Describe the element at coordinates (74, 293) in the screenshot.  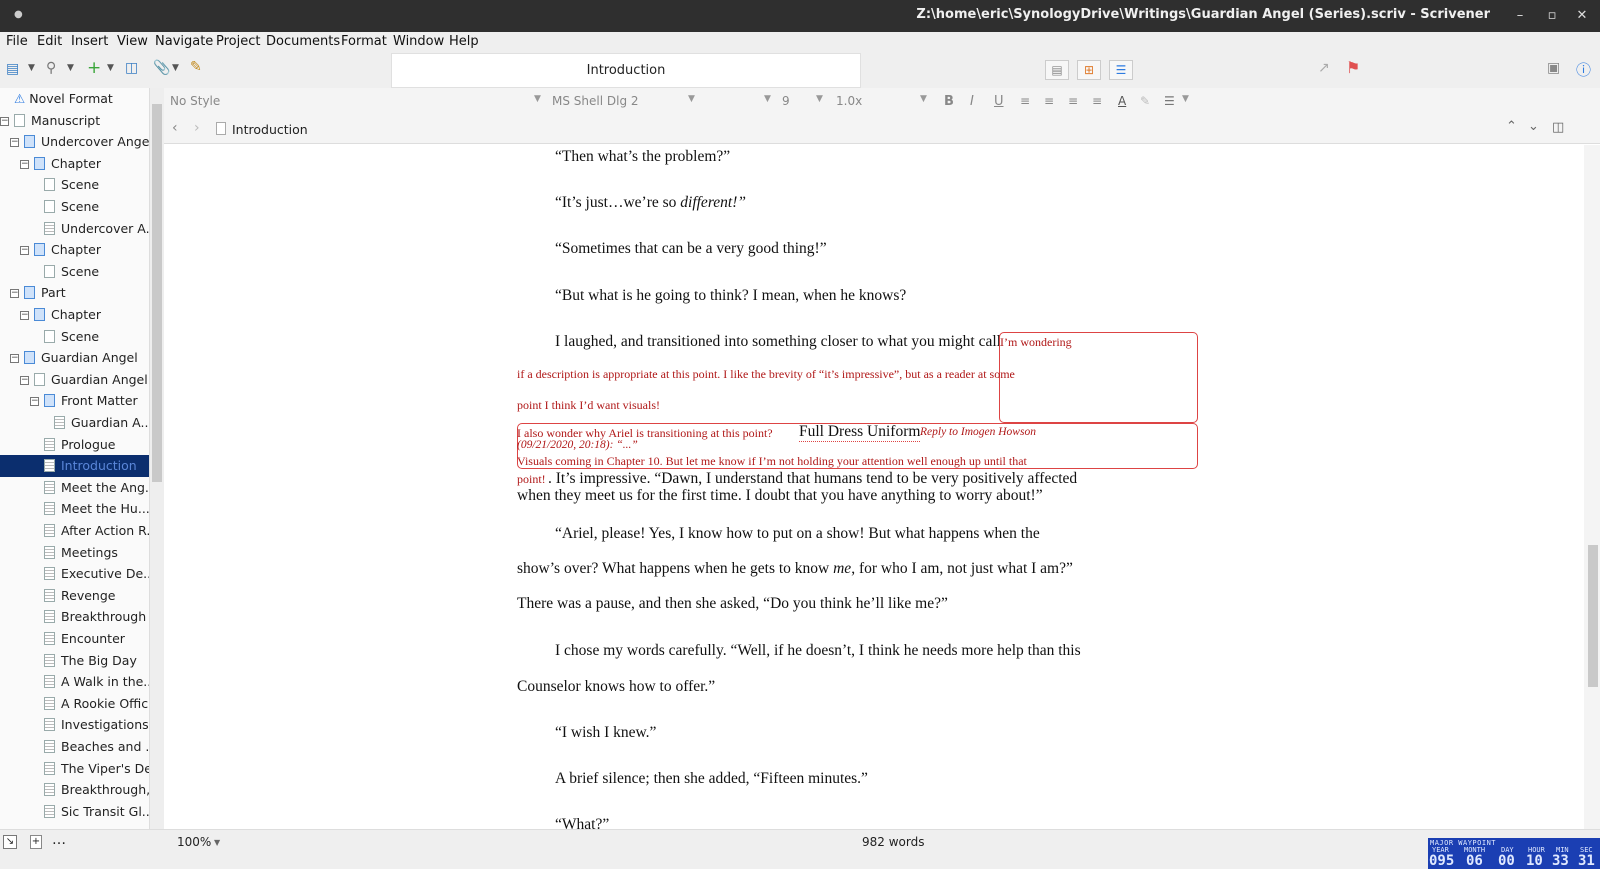
I see `binder-item: − Part` at that location.